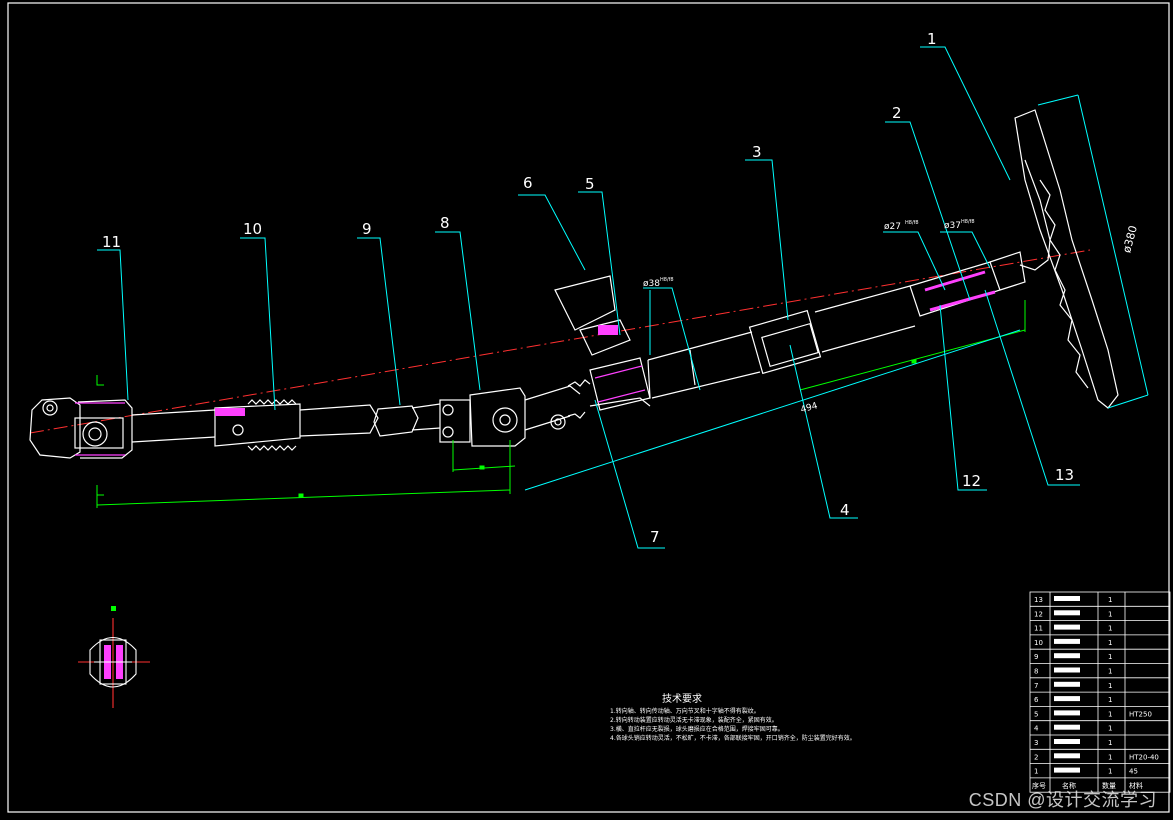 The image size is (1173, 820). What do you see at coordinates (367, 229) in the screenshot?
I see `callout-9: 9` at bounding box center [367, 229].